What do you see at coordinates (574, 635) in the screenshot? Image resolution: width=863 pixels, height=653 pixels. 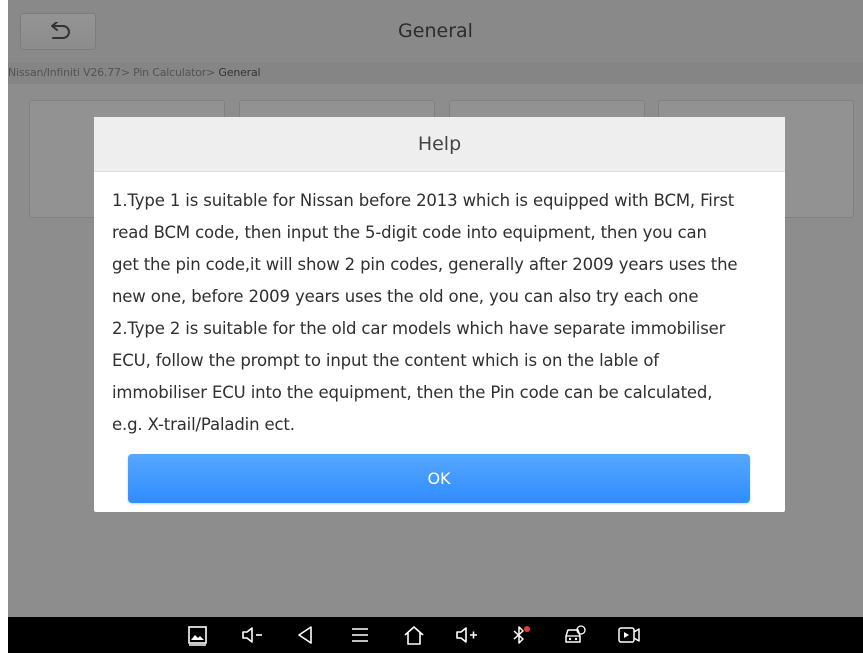 I see `vci-car-icon` at bounding box center [574, 635].